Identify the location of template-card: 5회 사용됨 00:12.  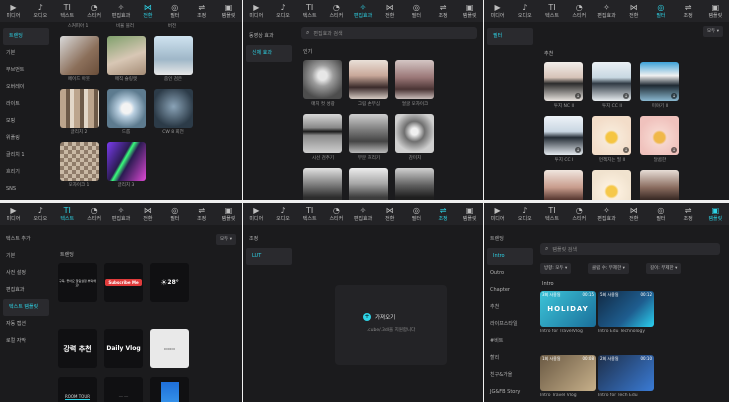
(626, 309).